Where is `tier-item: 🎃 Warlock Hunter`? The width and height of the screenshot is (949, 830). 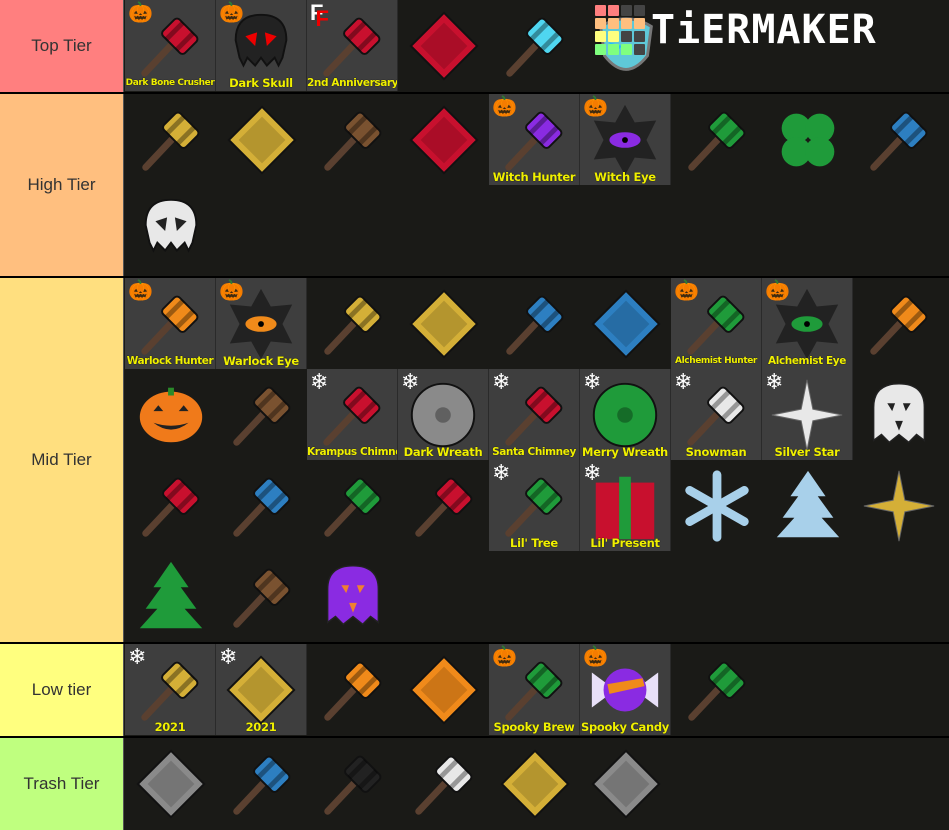
tier-item: 🎃 Warlock Hunter is located at coordinates (170, 323).